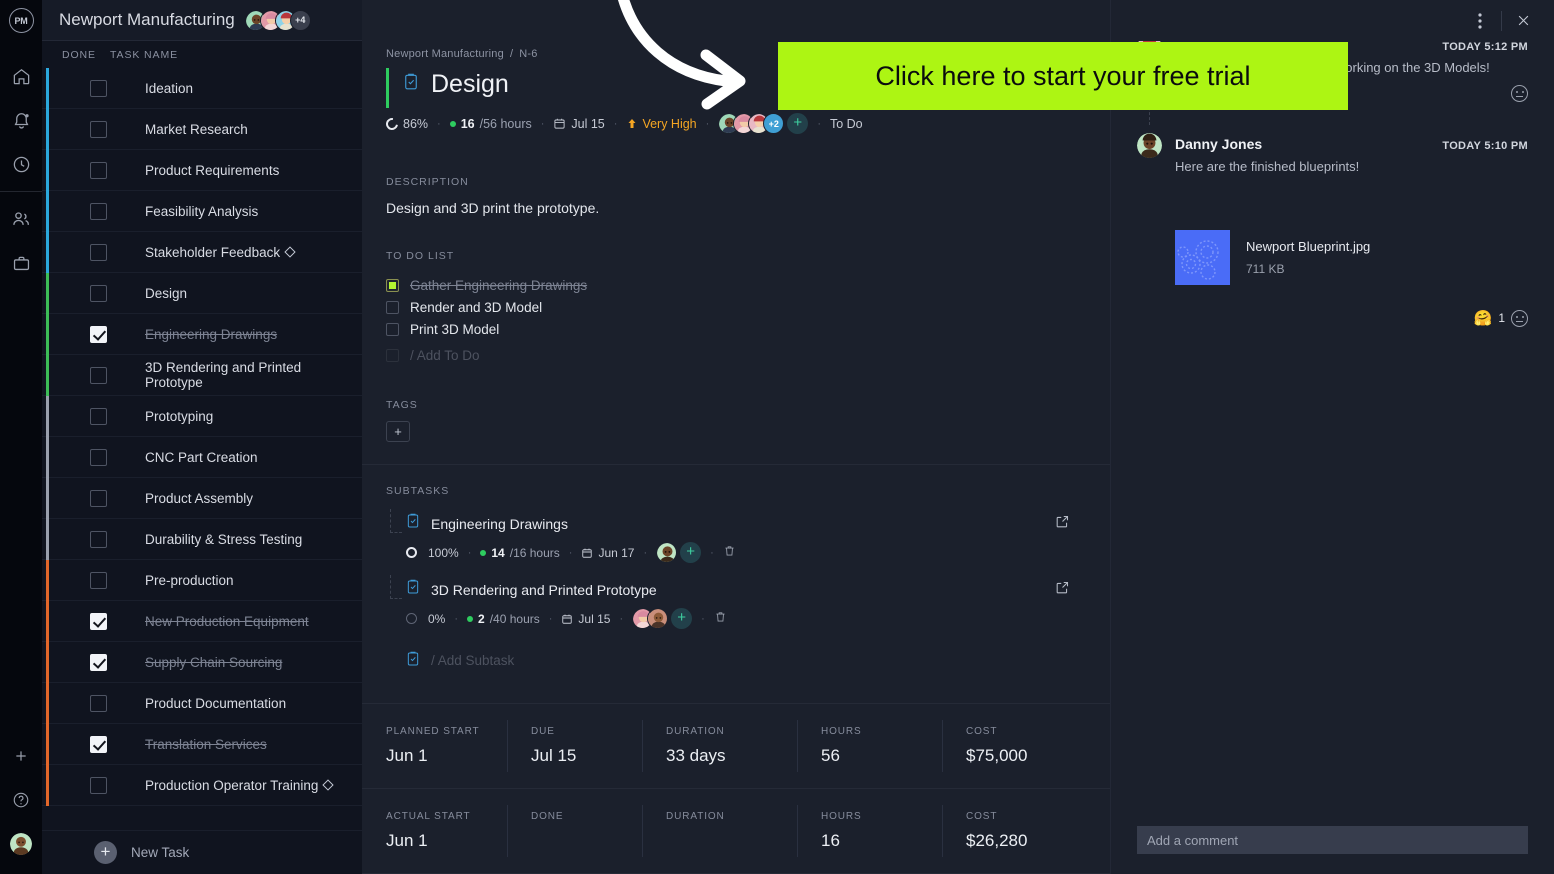  Describe the element at coordinates (554, 755) in the screenshot. I see `stat-value: Jul 15` at that location.